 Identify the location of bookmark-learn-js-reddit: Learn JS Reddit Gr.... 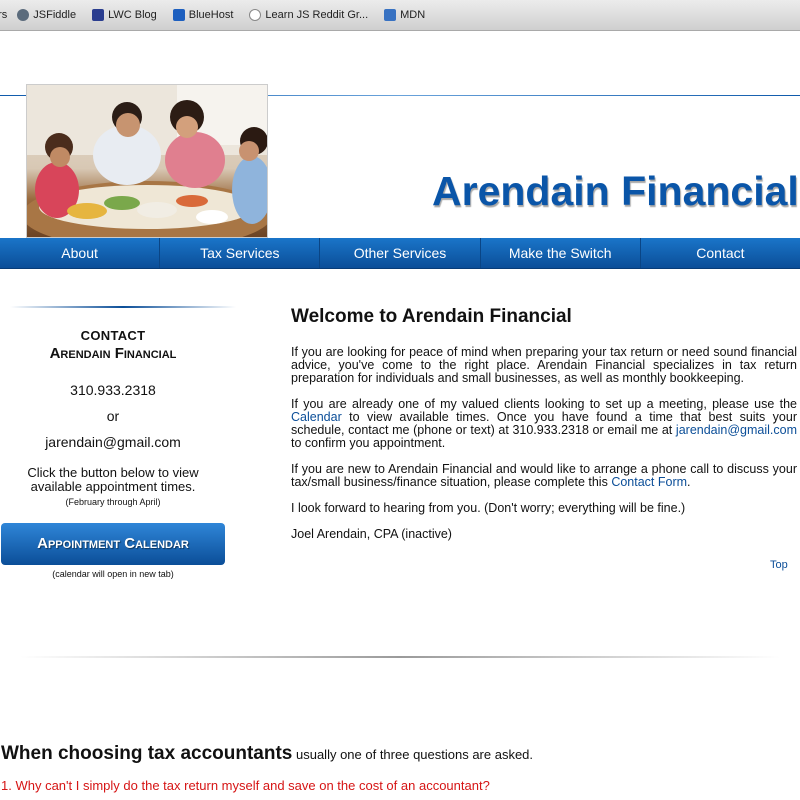
(308, 15).